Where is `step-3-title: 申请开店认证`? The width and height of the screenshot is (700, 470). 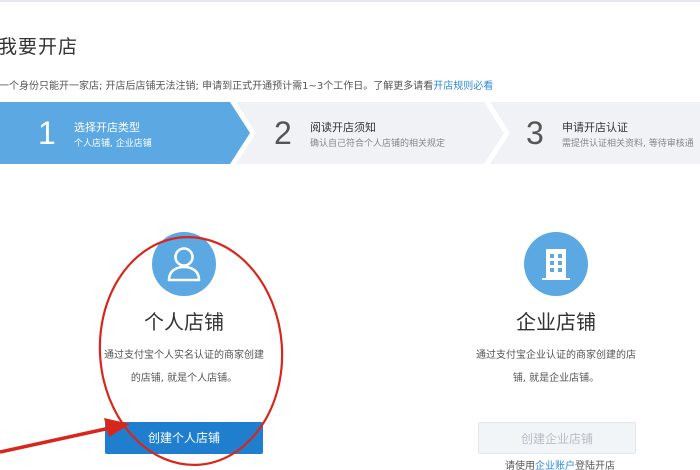
step-3-title: 申请开店认证 is located at coordinates (595, 127).